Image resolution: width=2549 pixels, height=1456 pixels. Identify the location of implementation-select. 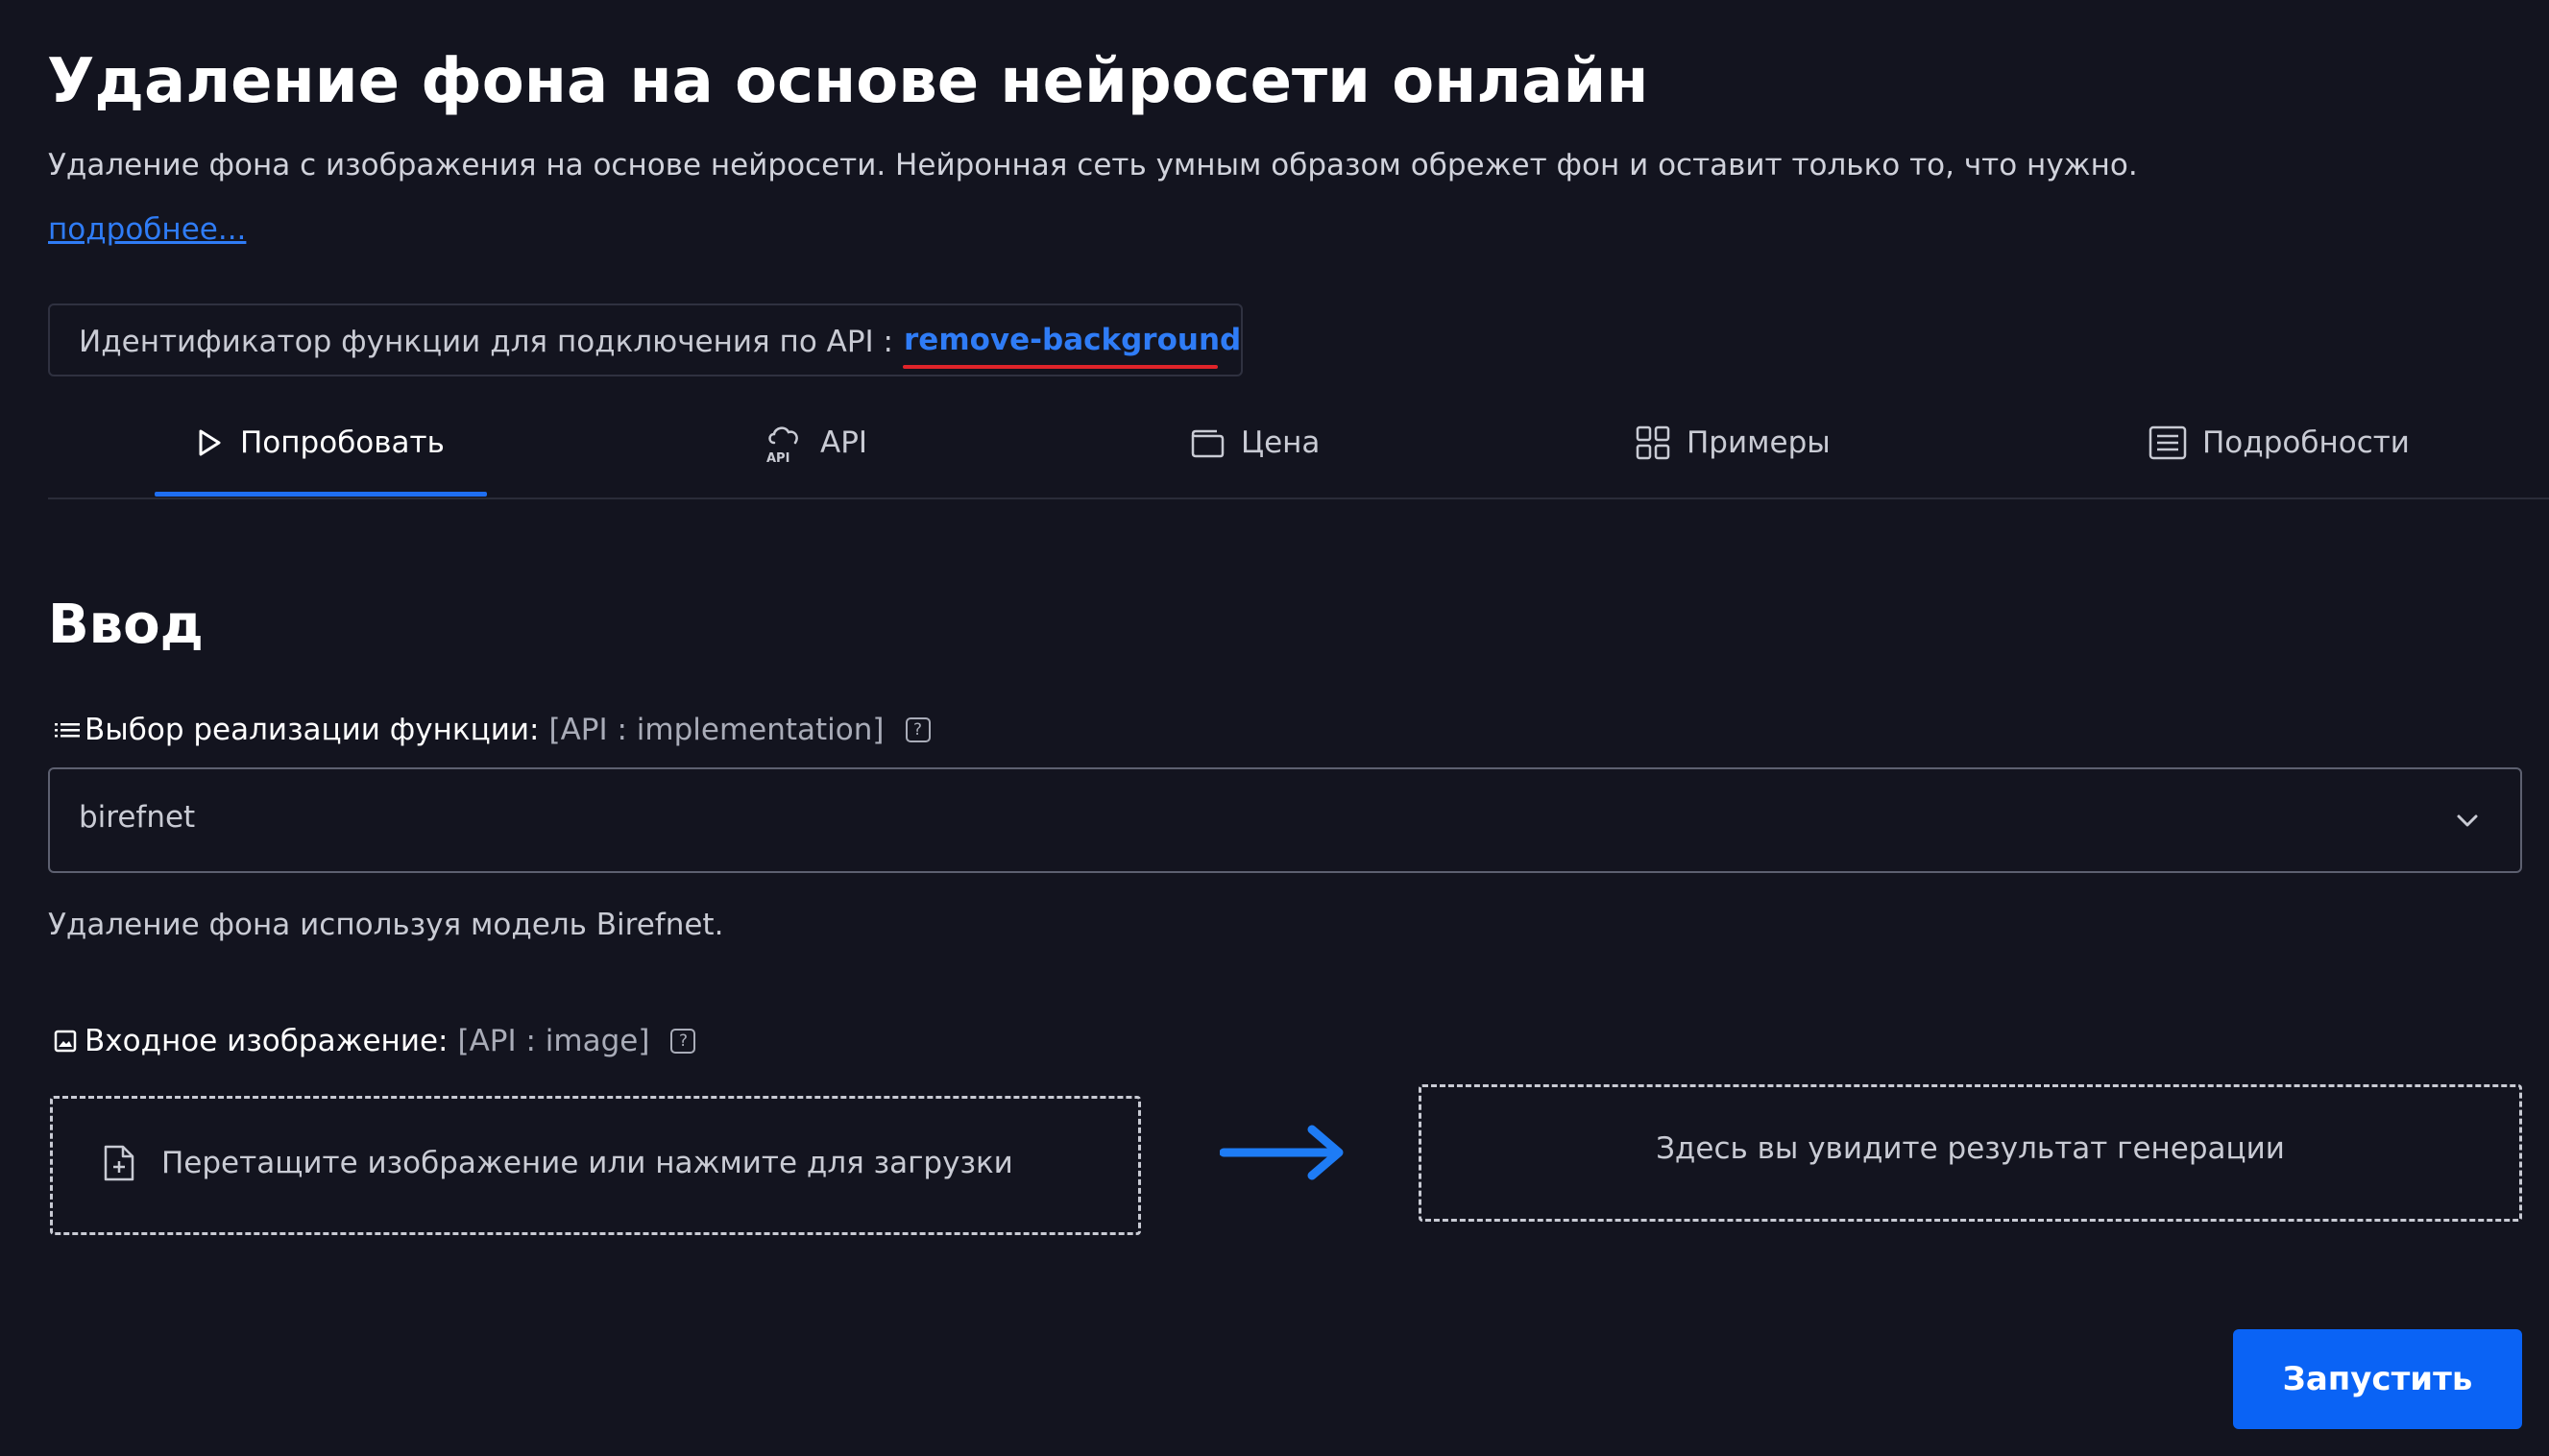
(1285, 820).